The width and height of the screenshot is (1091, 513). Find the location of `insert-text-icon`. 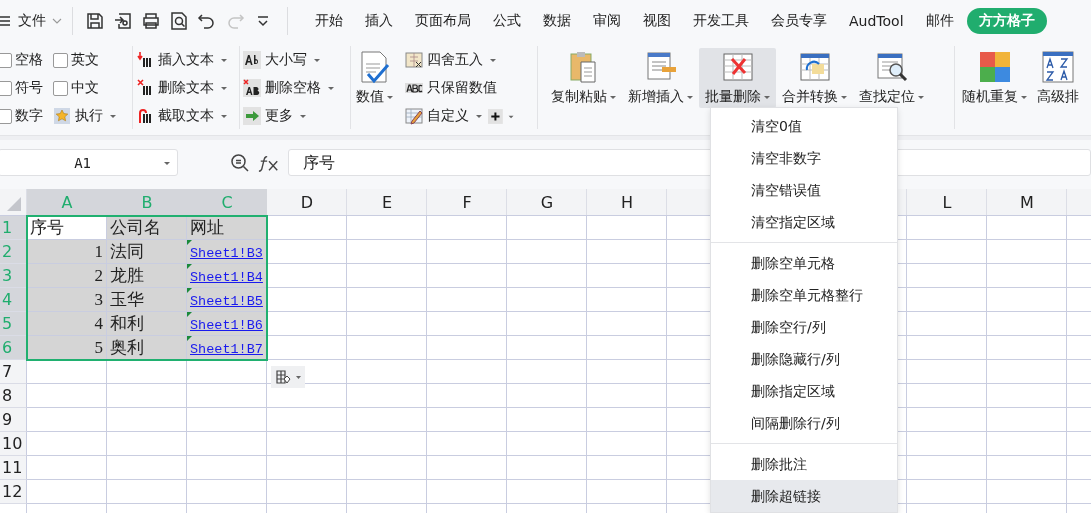

insert-text-icon is located at coordinates (145, 60).